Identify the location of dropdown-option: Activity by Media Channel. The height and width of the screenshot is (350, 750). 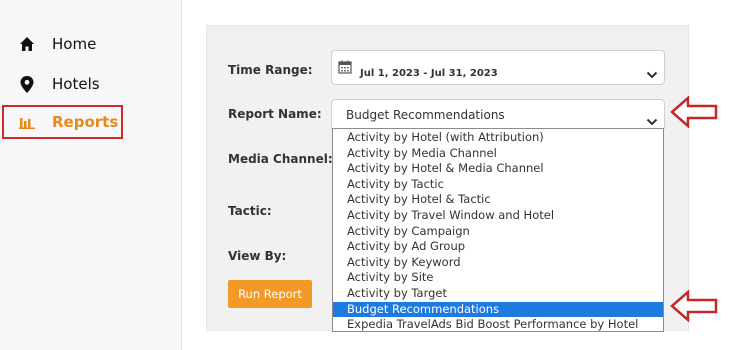
(498, 153).